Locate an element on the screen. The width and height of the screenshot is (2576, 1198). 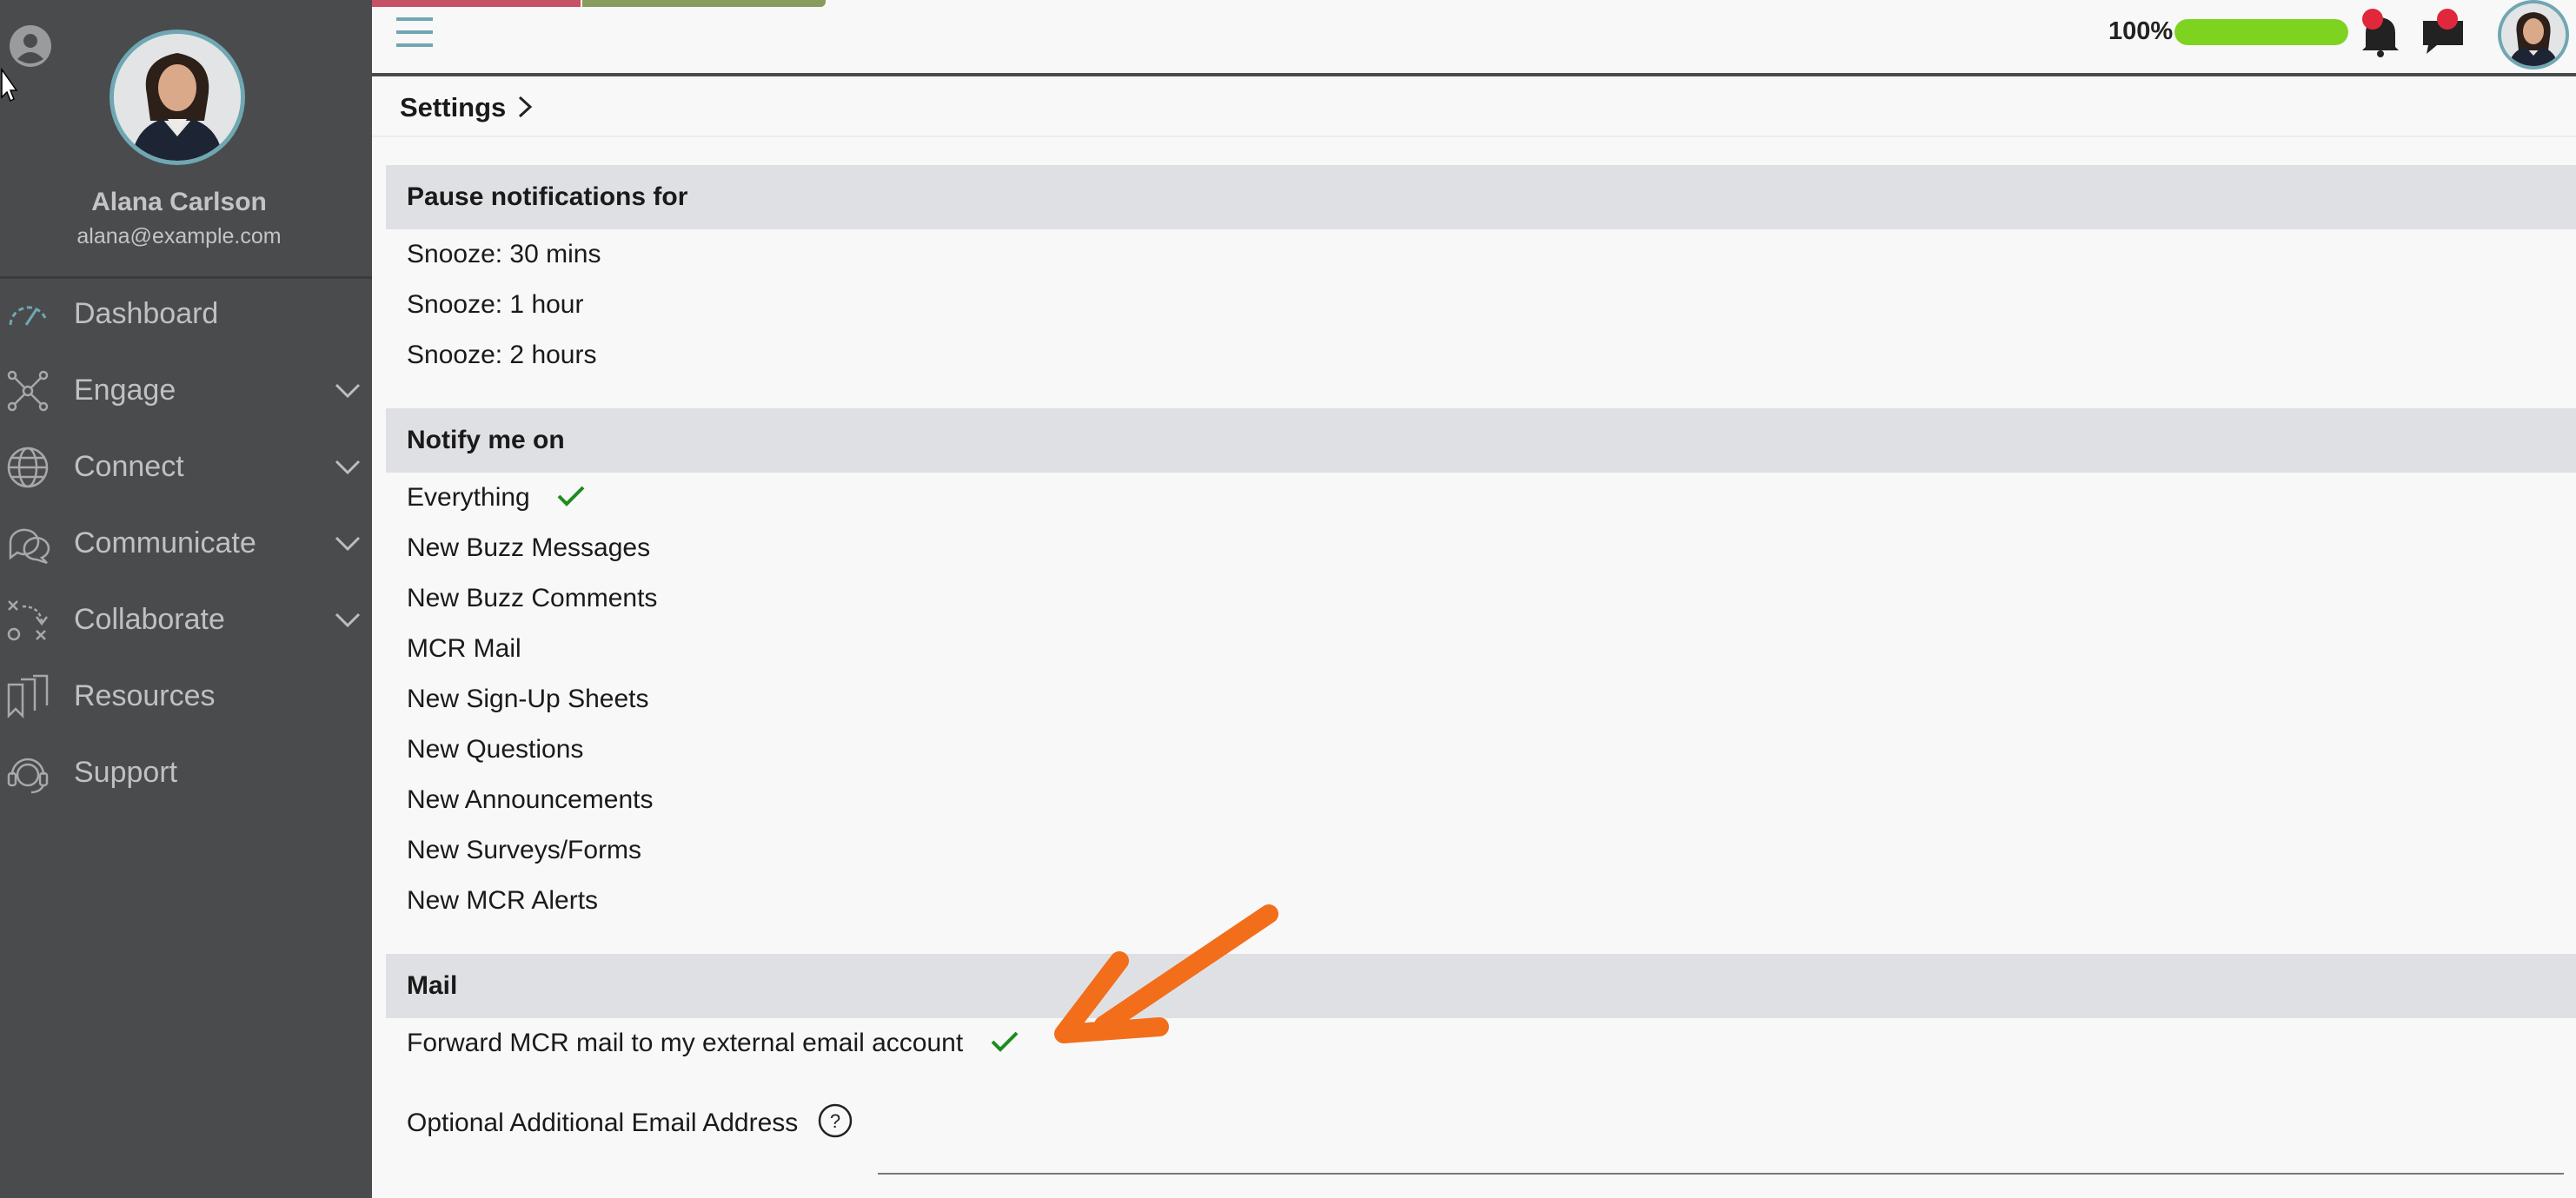
notify-questions-option: New Questions is located at coordinates (495, 757).